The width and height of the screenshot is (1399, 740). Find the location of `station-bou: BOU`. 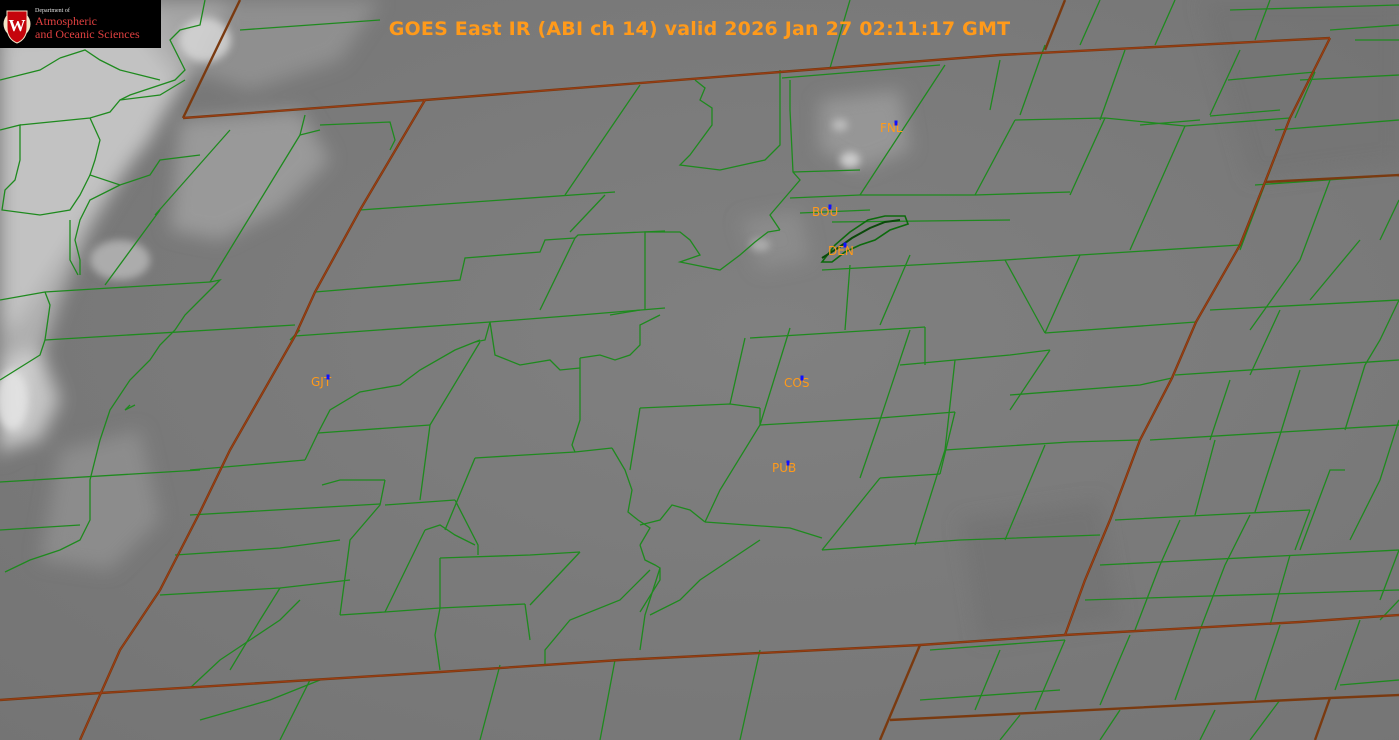

station-bou: BOU is located at coordinates (825, 212).